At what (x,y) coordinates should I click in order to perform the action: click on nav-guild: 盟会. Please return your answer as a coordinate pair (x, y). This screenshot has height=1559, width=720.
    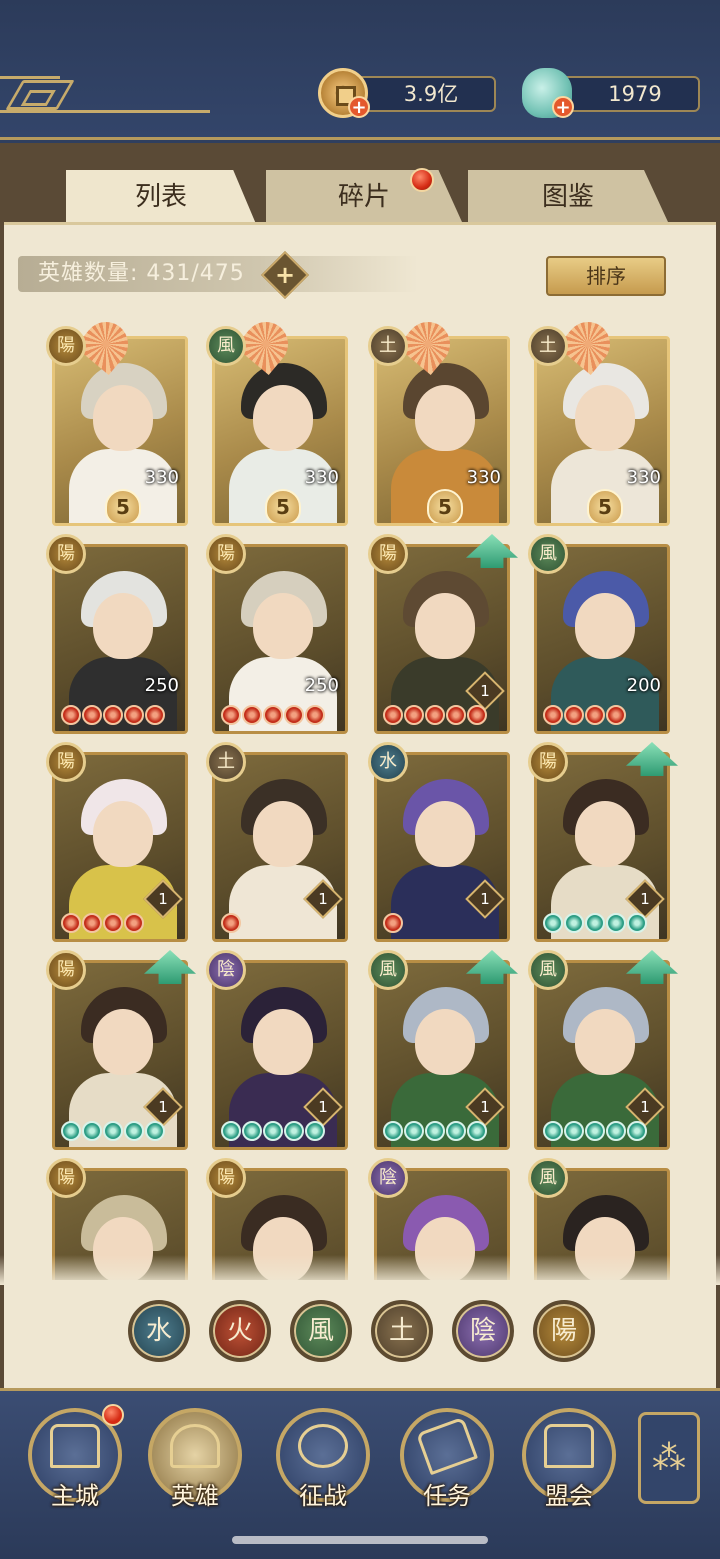
    Looking at the image, I should click on (569, 1462).